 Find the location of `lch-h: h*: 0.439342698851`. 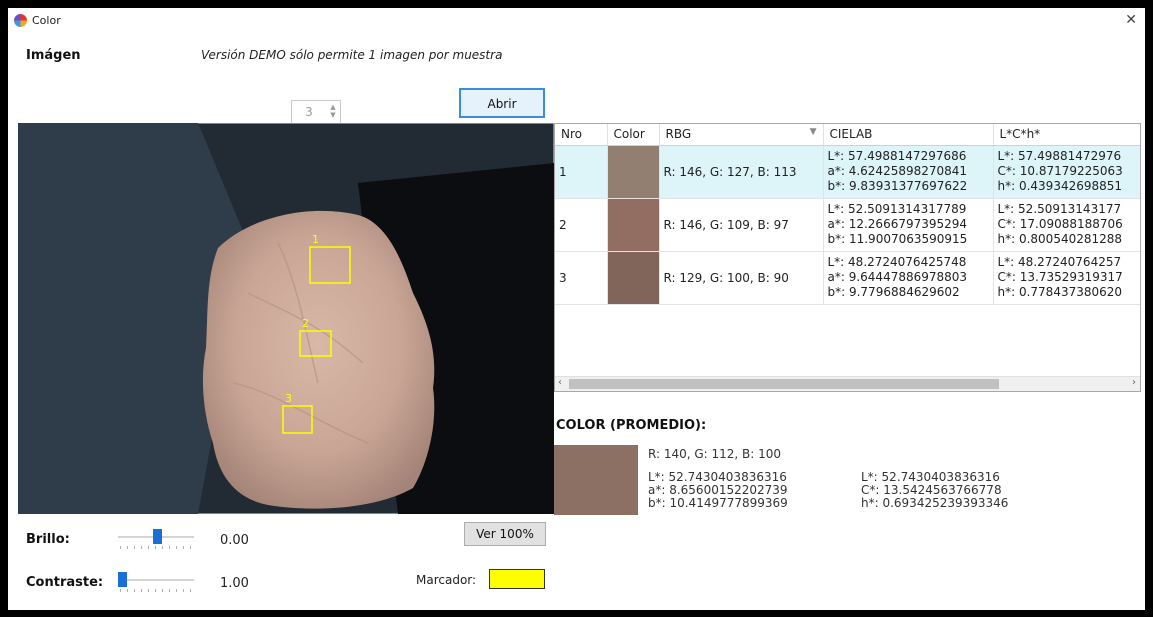

lch-h: h*: 0.439342698851 is located at coordinates (1060, 186).